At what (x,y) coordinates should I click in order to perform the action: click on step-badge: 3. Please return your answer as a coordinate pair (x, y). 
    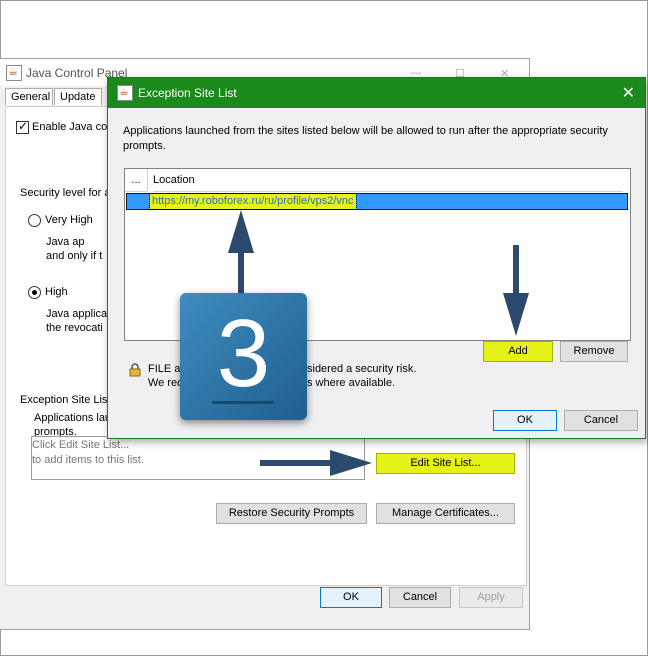
    Looking at the image, I should click on (243, 356).